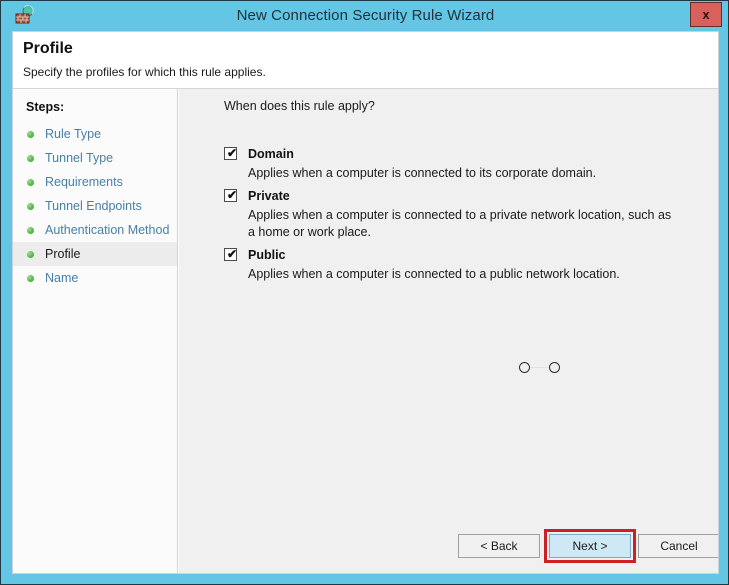 This screenshot has height=585, width=729. What do you see at coordinates (543, 368) in the screenshot?
I see `connection-endpoints-glyph` at bounding box center [543, 368].